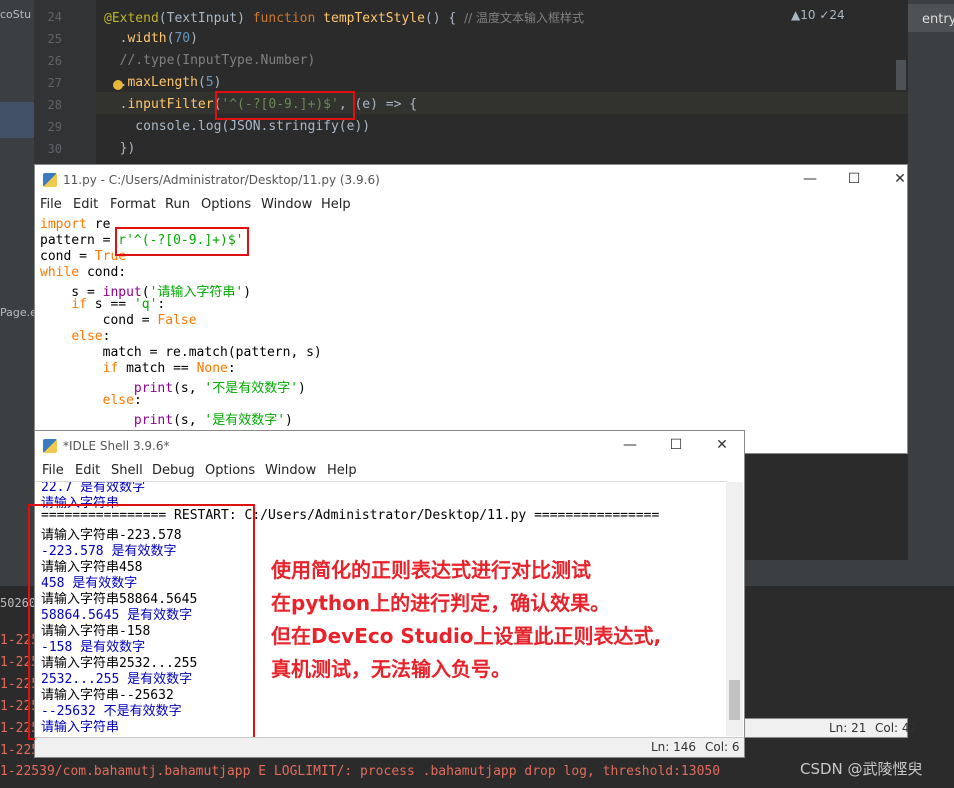 The height and width of the screenshot is (788, 954). I want to click on code-token: '是有效数字', so click(245, 420).